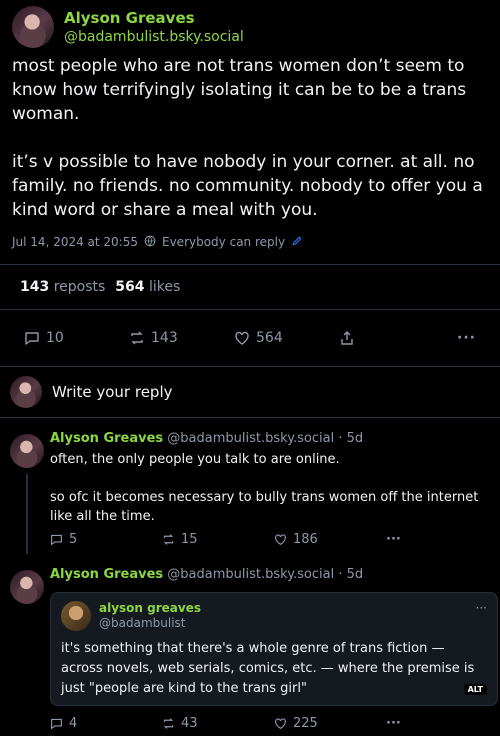  I want to click on likes-count: 564, so click(130, 287).